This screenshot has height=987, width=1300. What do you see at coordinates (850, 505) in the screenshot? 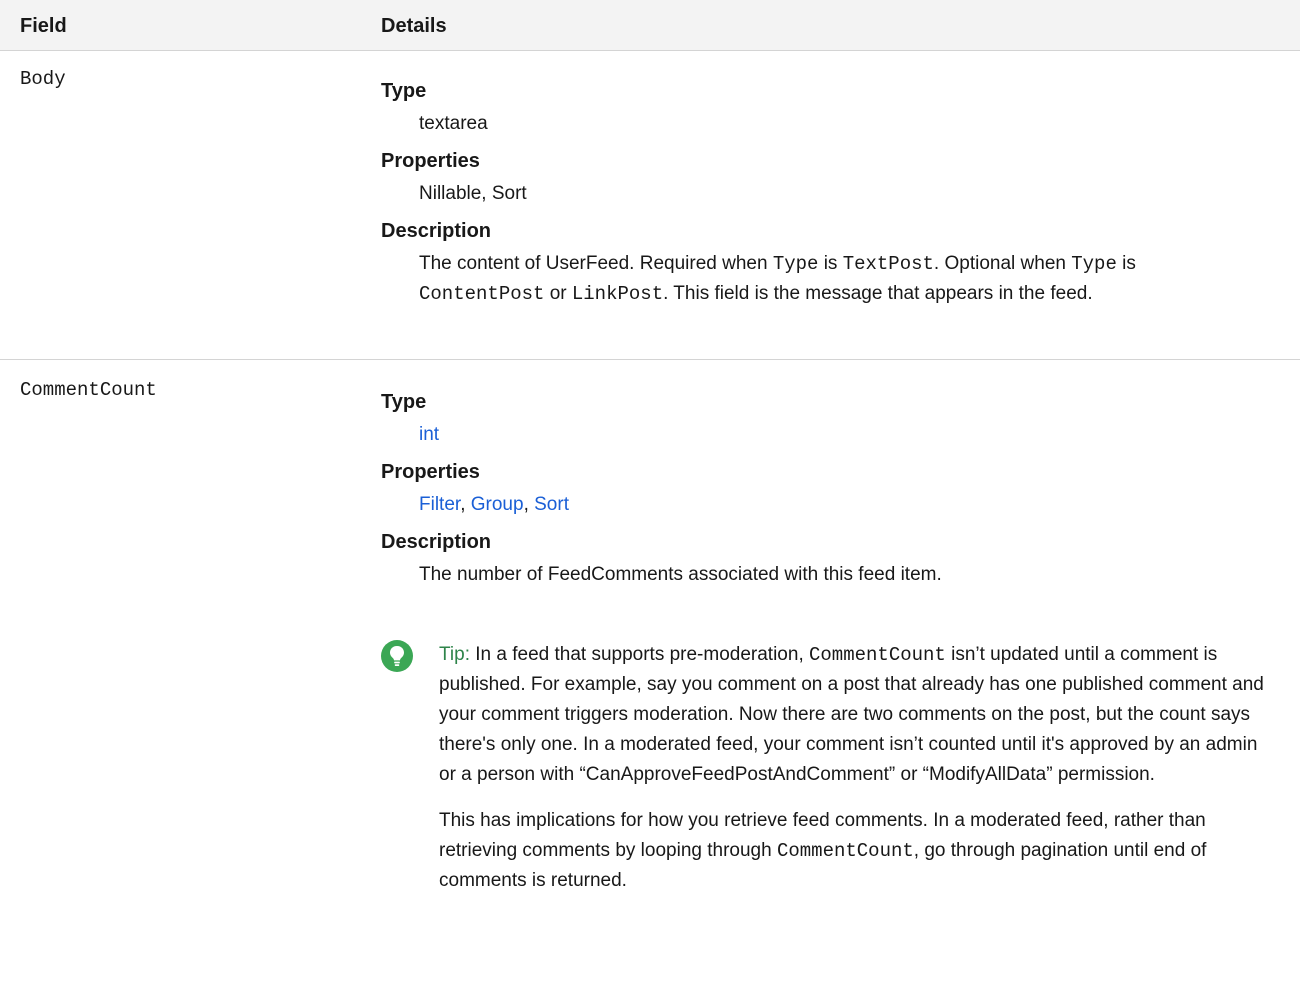
I see `properties-links: Filter, Group, Sort` at bounding box center [850, 505].